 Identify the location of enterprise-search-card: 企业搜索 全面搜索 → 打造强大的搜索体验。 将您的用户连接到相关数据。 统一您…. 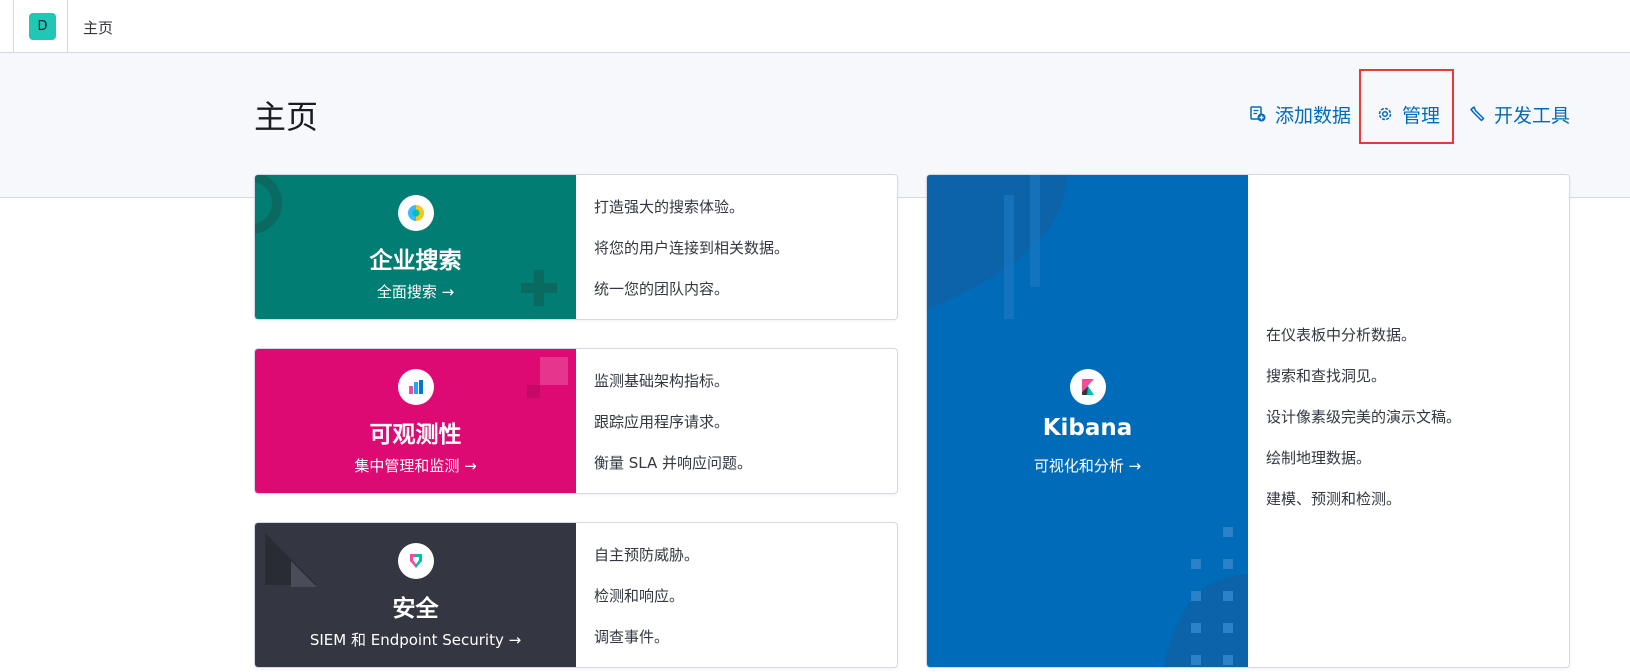
(576, 247).